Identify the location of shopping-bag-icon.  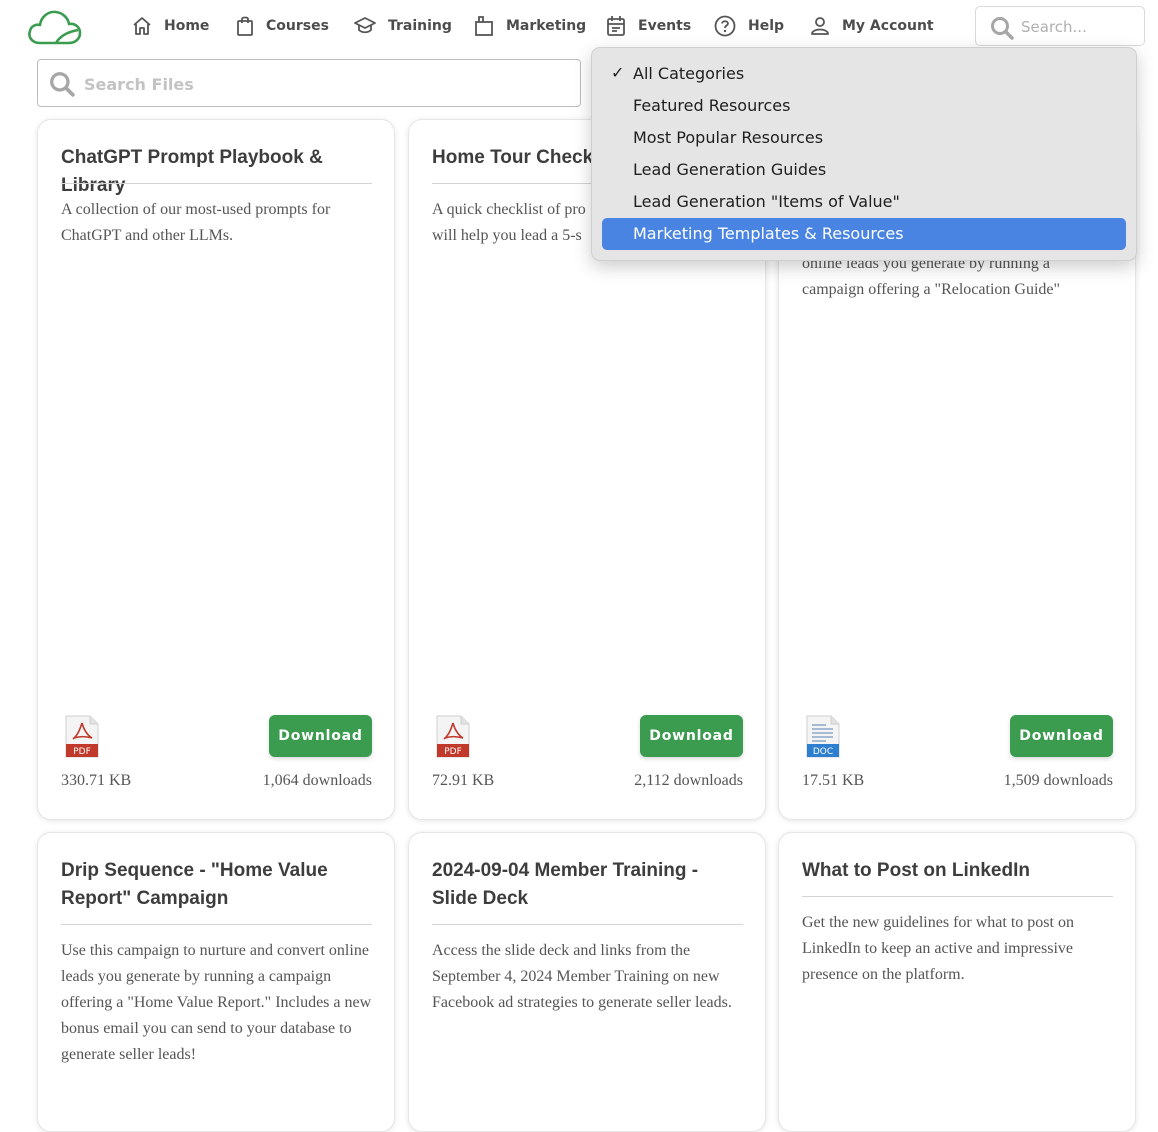
(245, 26).